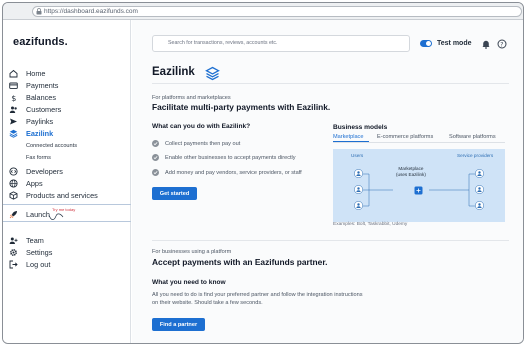  What do you see at coordinates (39, 252) in the screenshot?
I see `sidebar-item-label: Settings` at bounding box center [39, 252].